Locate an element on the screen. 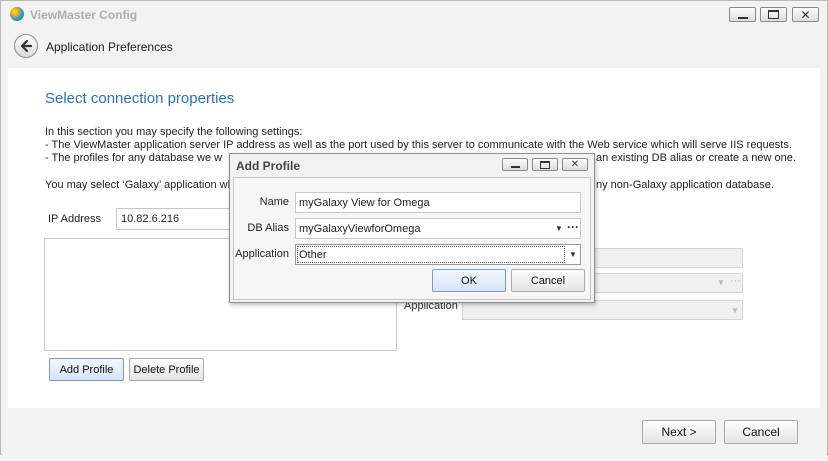 This screenshot has height=461, width=828. footer-bar: Next > Cancel is located at coordinates (414, 431).